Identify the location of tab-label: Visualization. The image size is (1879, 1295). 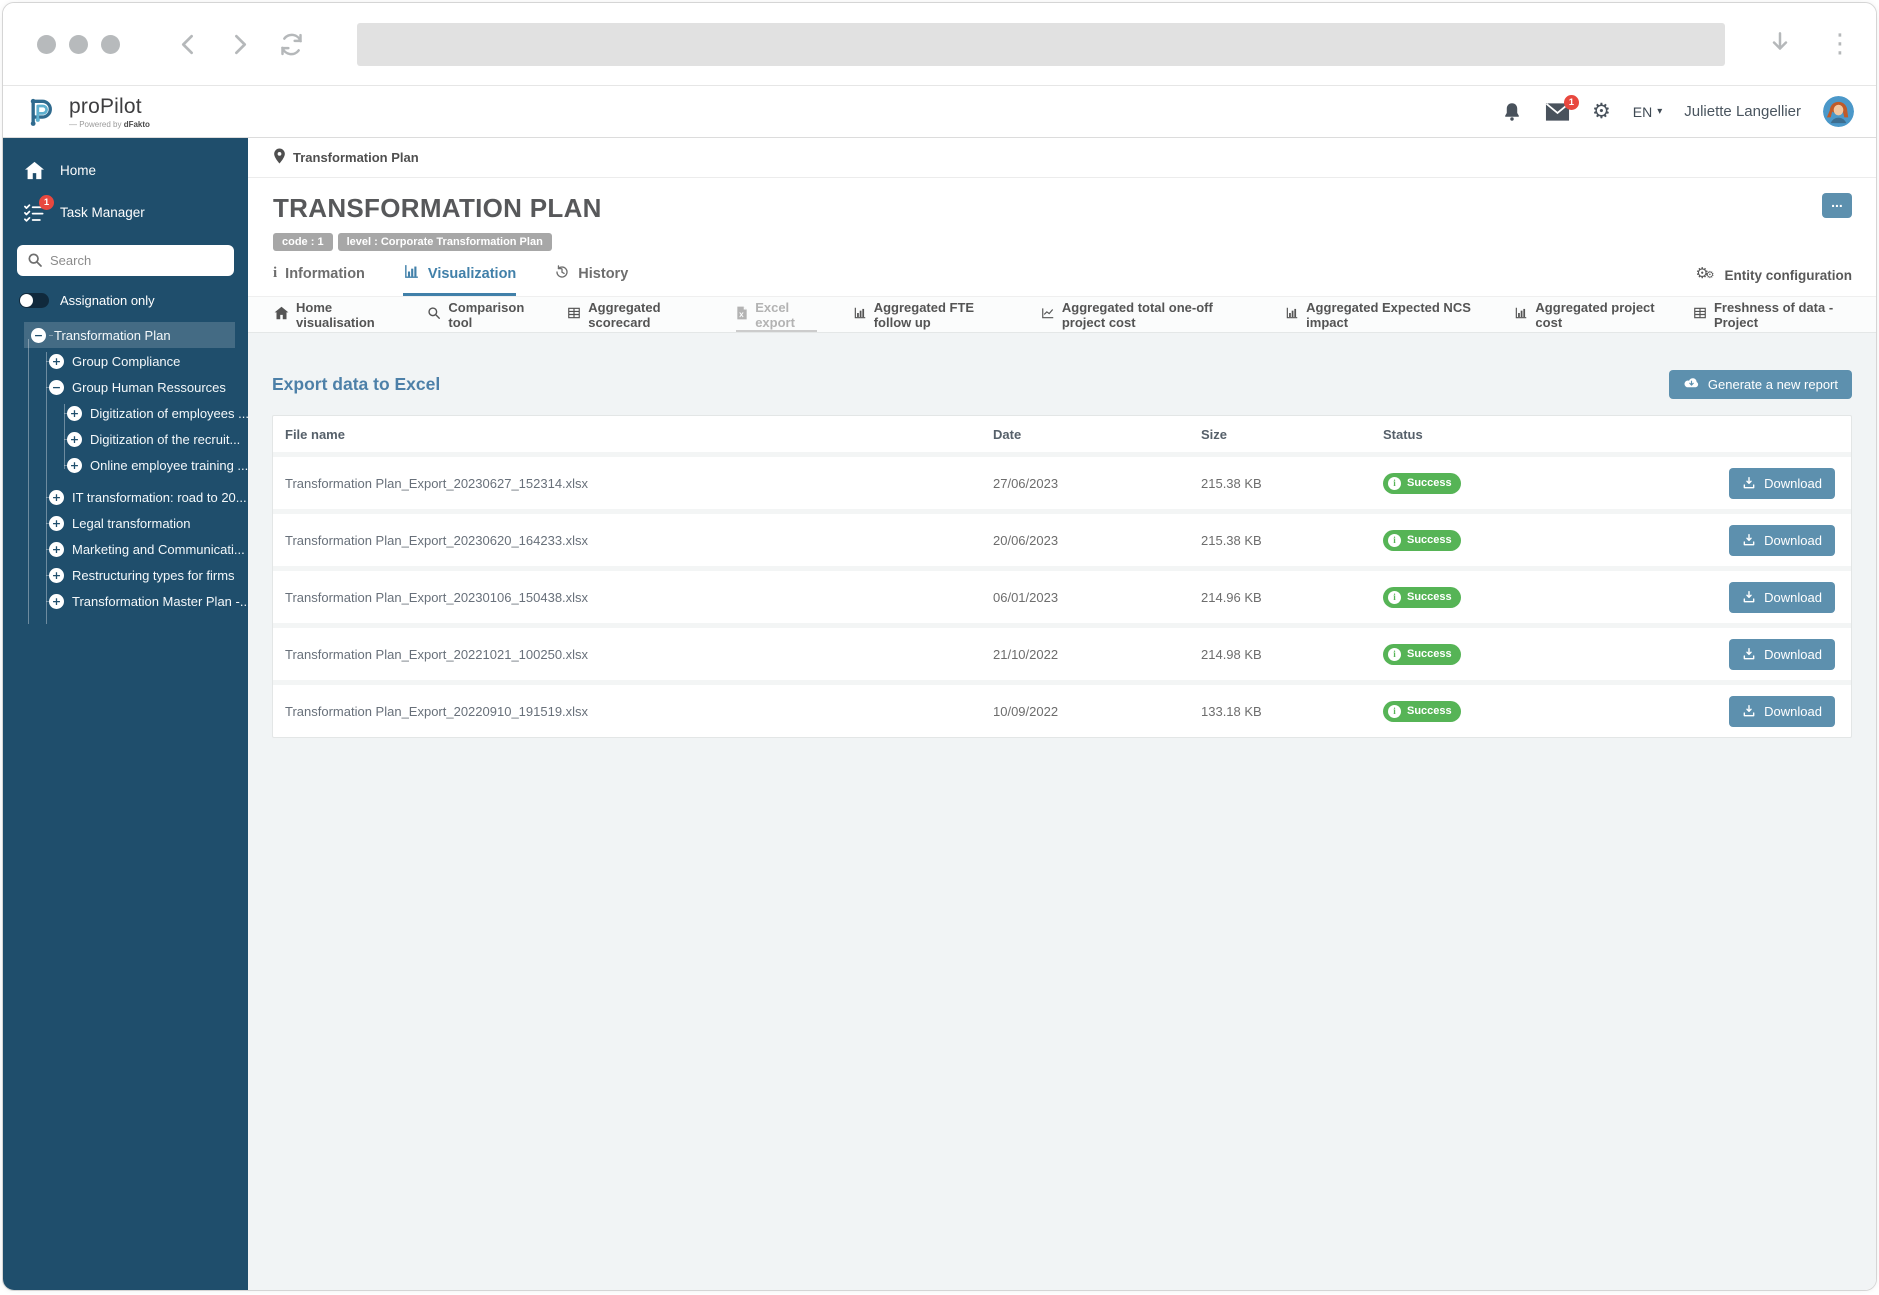
(472, 273).